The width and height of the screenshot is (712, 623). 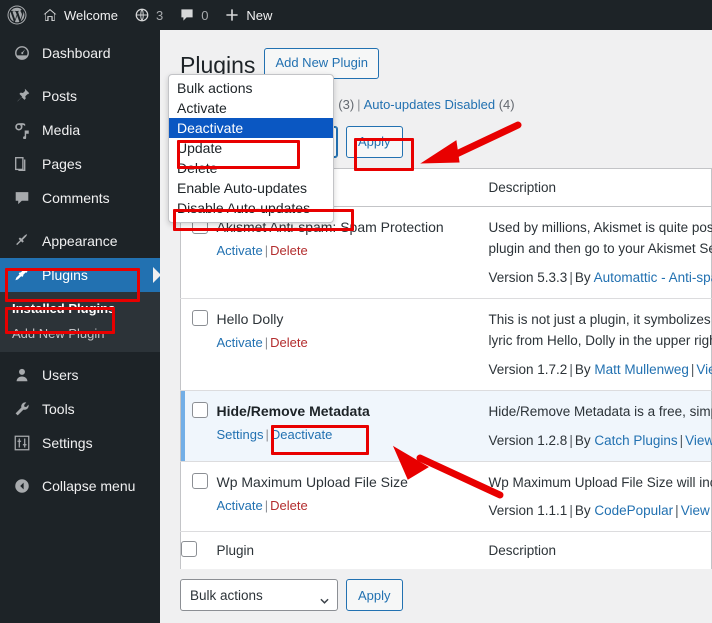 What do you see at coordinates (251, 128) in the screenshot?
I see `dropdown-option-deactivate: Deactivate` at bounding box center [251, 128].